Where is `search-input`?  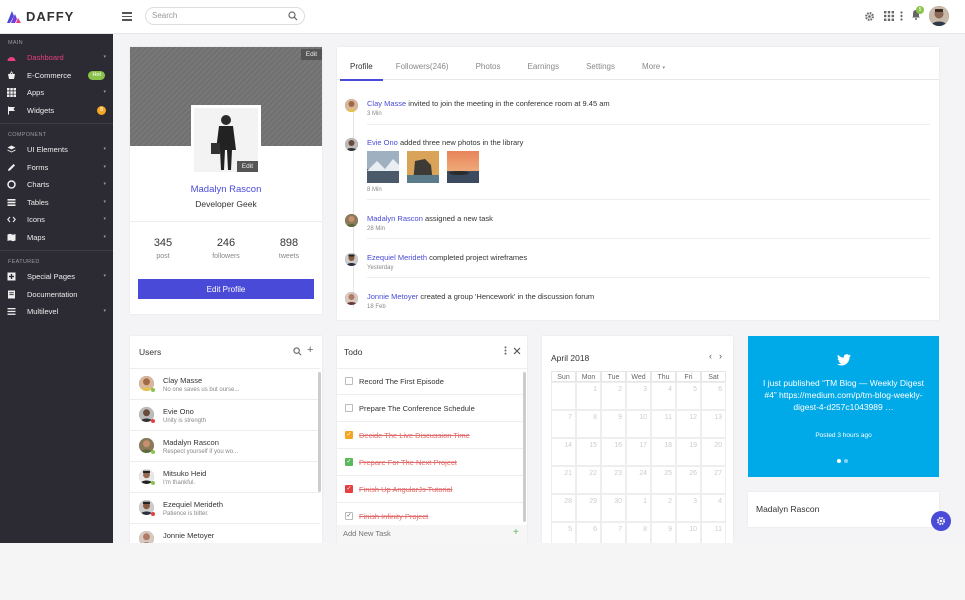 search-input is located at coordinates (217, 15).